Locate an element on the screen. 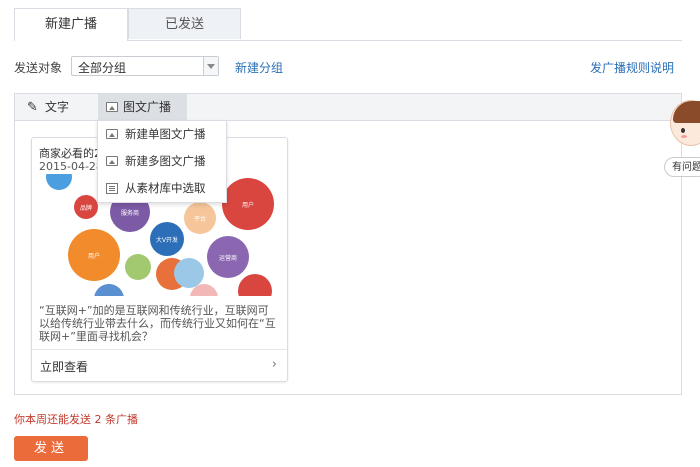 The width and height of the screenshot is (700, 467). menu-item-from-library: 从素材库中选取 is located at coordinates (162, 188).